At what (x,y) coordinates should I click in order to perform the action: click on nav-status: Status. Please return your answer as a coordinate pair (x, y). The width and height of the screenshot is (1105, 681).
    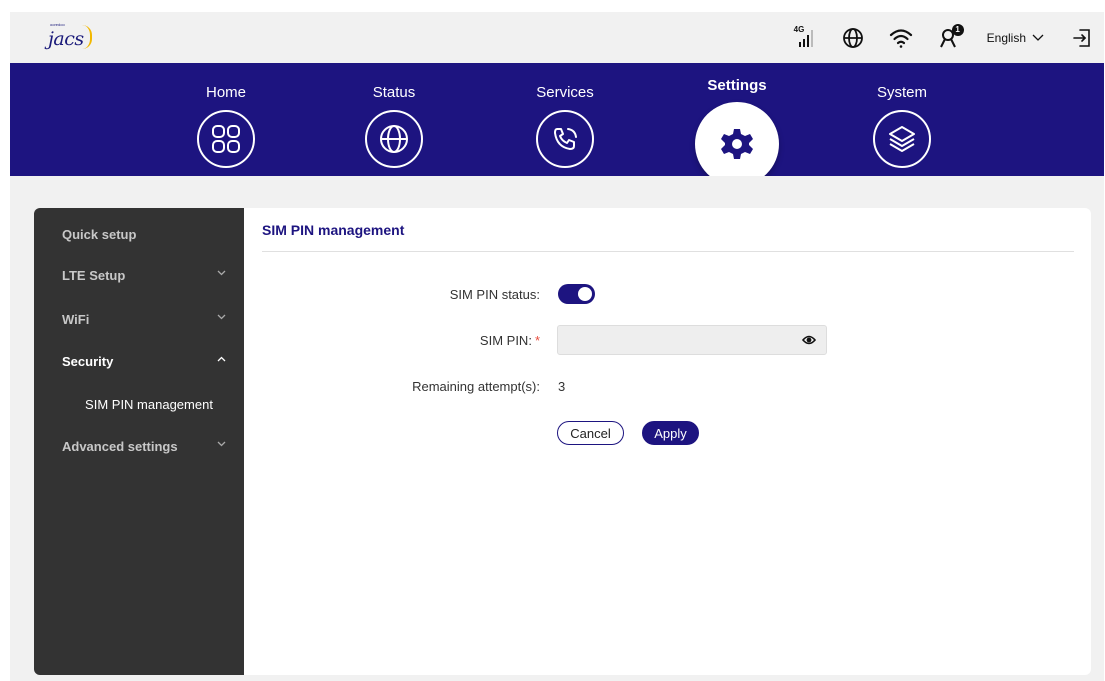
    Looking at the image, I should click on (394, 128).